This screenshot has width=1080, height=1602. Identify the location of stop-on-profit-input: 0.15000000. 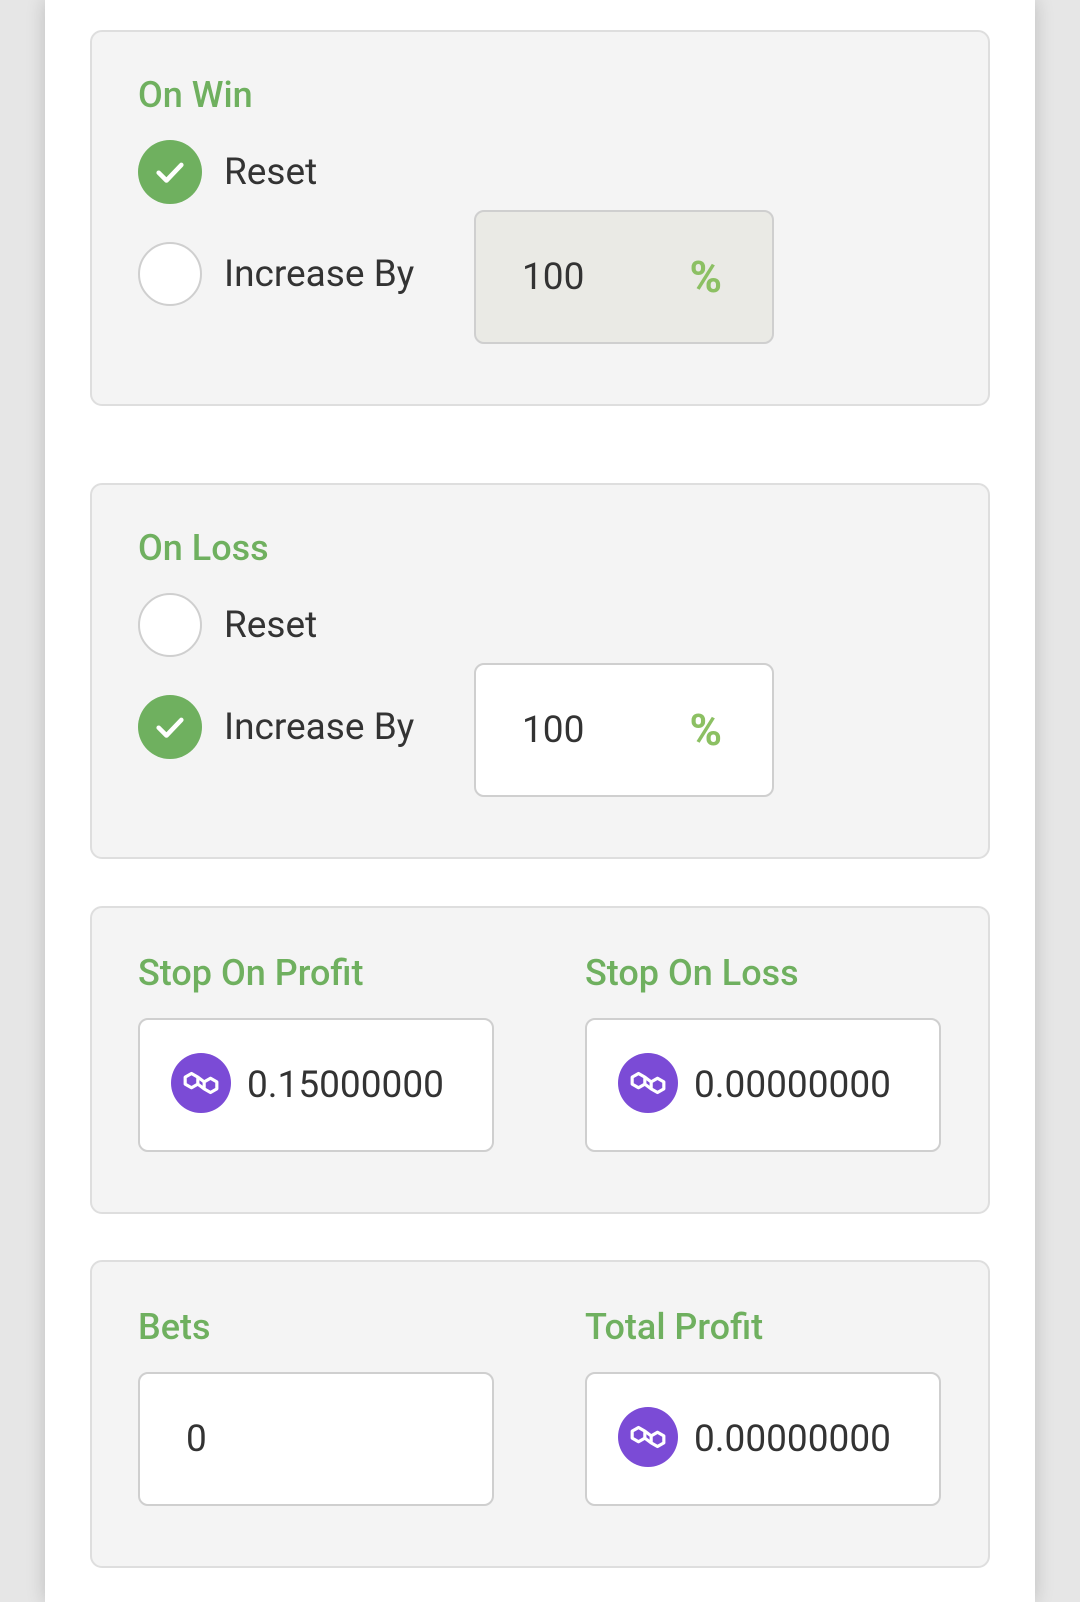
(316, 1085).